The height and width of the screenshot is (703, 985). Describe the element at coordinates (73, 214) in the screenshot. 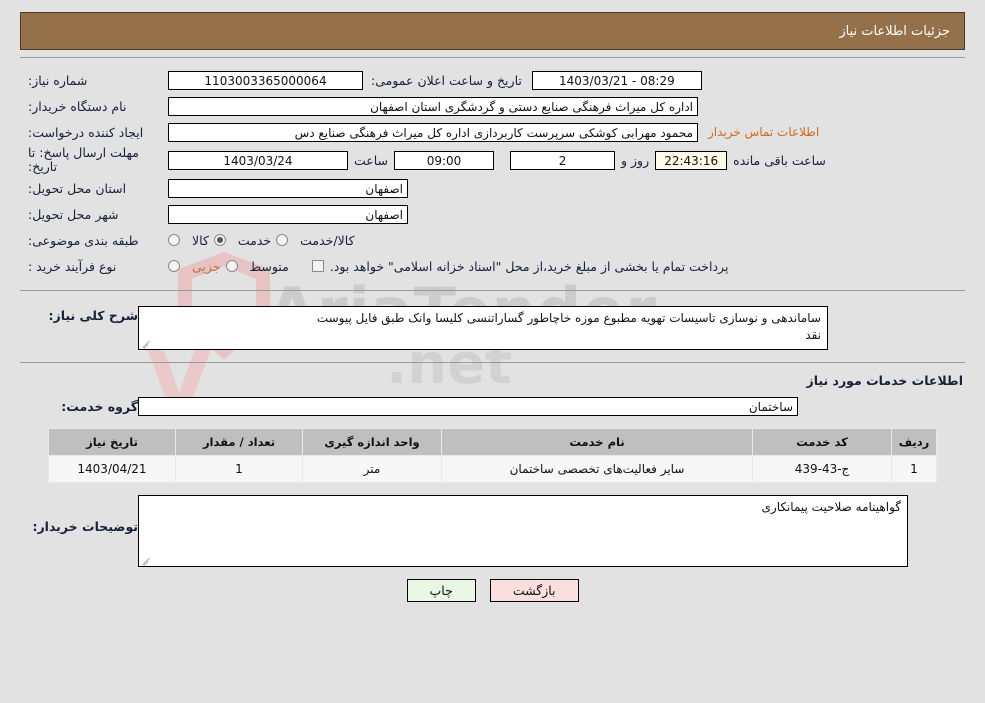

I see `city-label: شهر محل تحویل:` at that location.